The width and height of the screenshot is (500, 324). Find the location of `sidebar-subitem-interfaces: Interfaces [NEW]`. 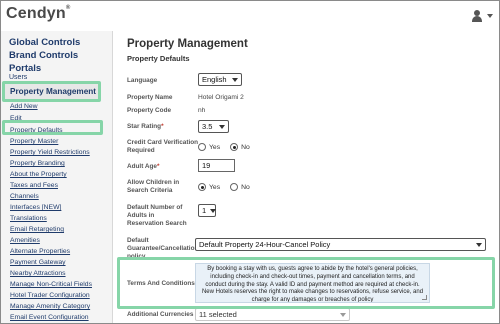

sidebar-subitem-interfaces: Interfaces [NEW] is located at coordinates (35, 207).